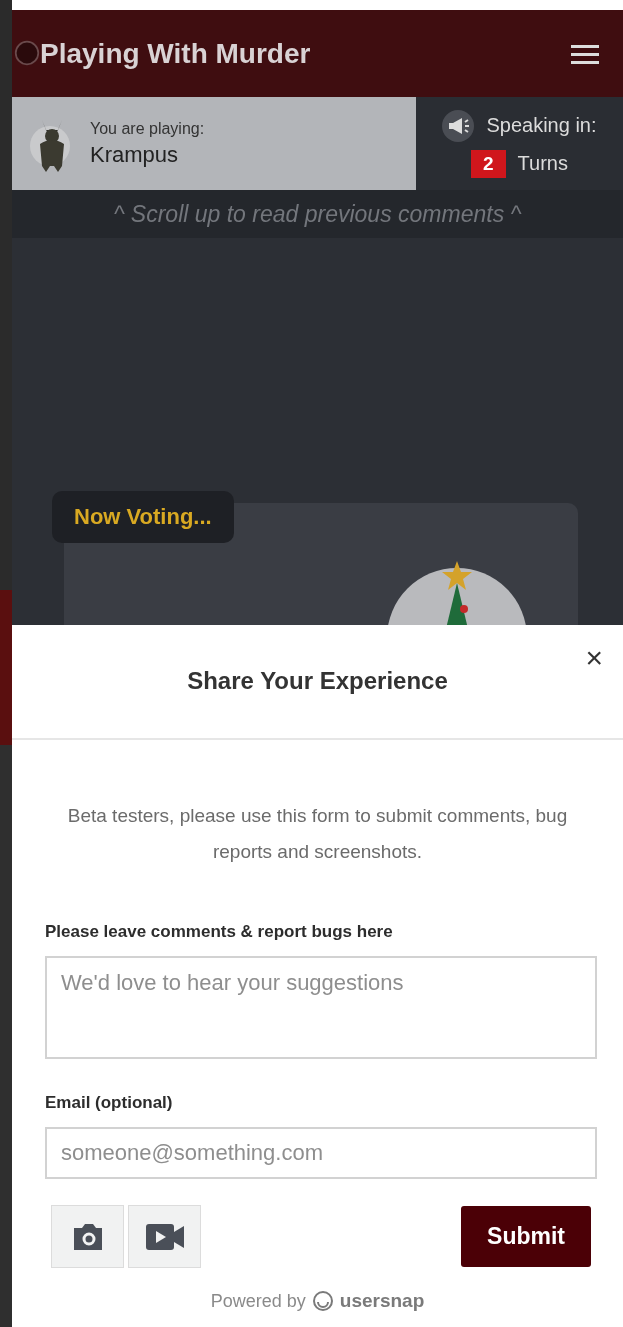  I want to click on speaking-label: Speaking in:, so click(541, 125).